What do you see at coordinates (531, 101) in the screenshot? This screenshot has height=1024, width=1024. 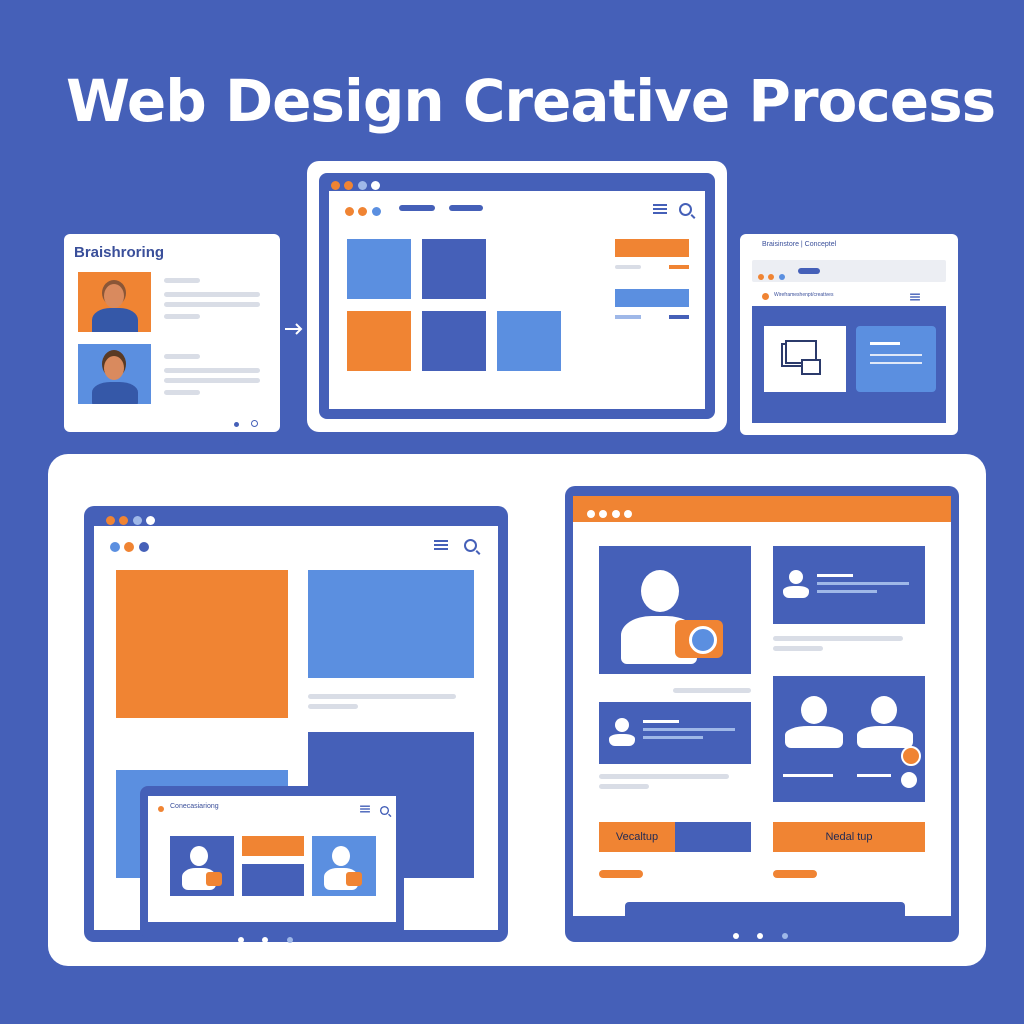 I see `page-title: Web Design Creative Process` at bounding box center [531, 101].